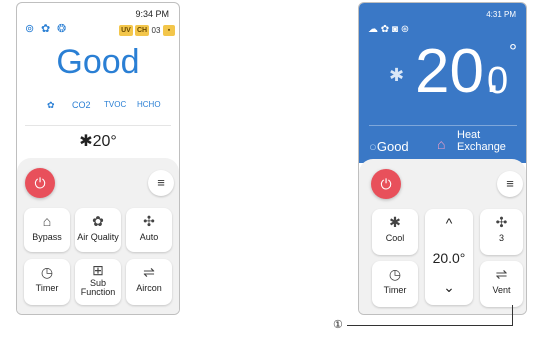 This screenshot has width=542, height=337. Describe the element at coordinates (512, 315) in the screenshot. I see `callout-leader` at that location.